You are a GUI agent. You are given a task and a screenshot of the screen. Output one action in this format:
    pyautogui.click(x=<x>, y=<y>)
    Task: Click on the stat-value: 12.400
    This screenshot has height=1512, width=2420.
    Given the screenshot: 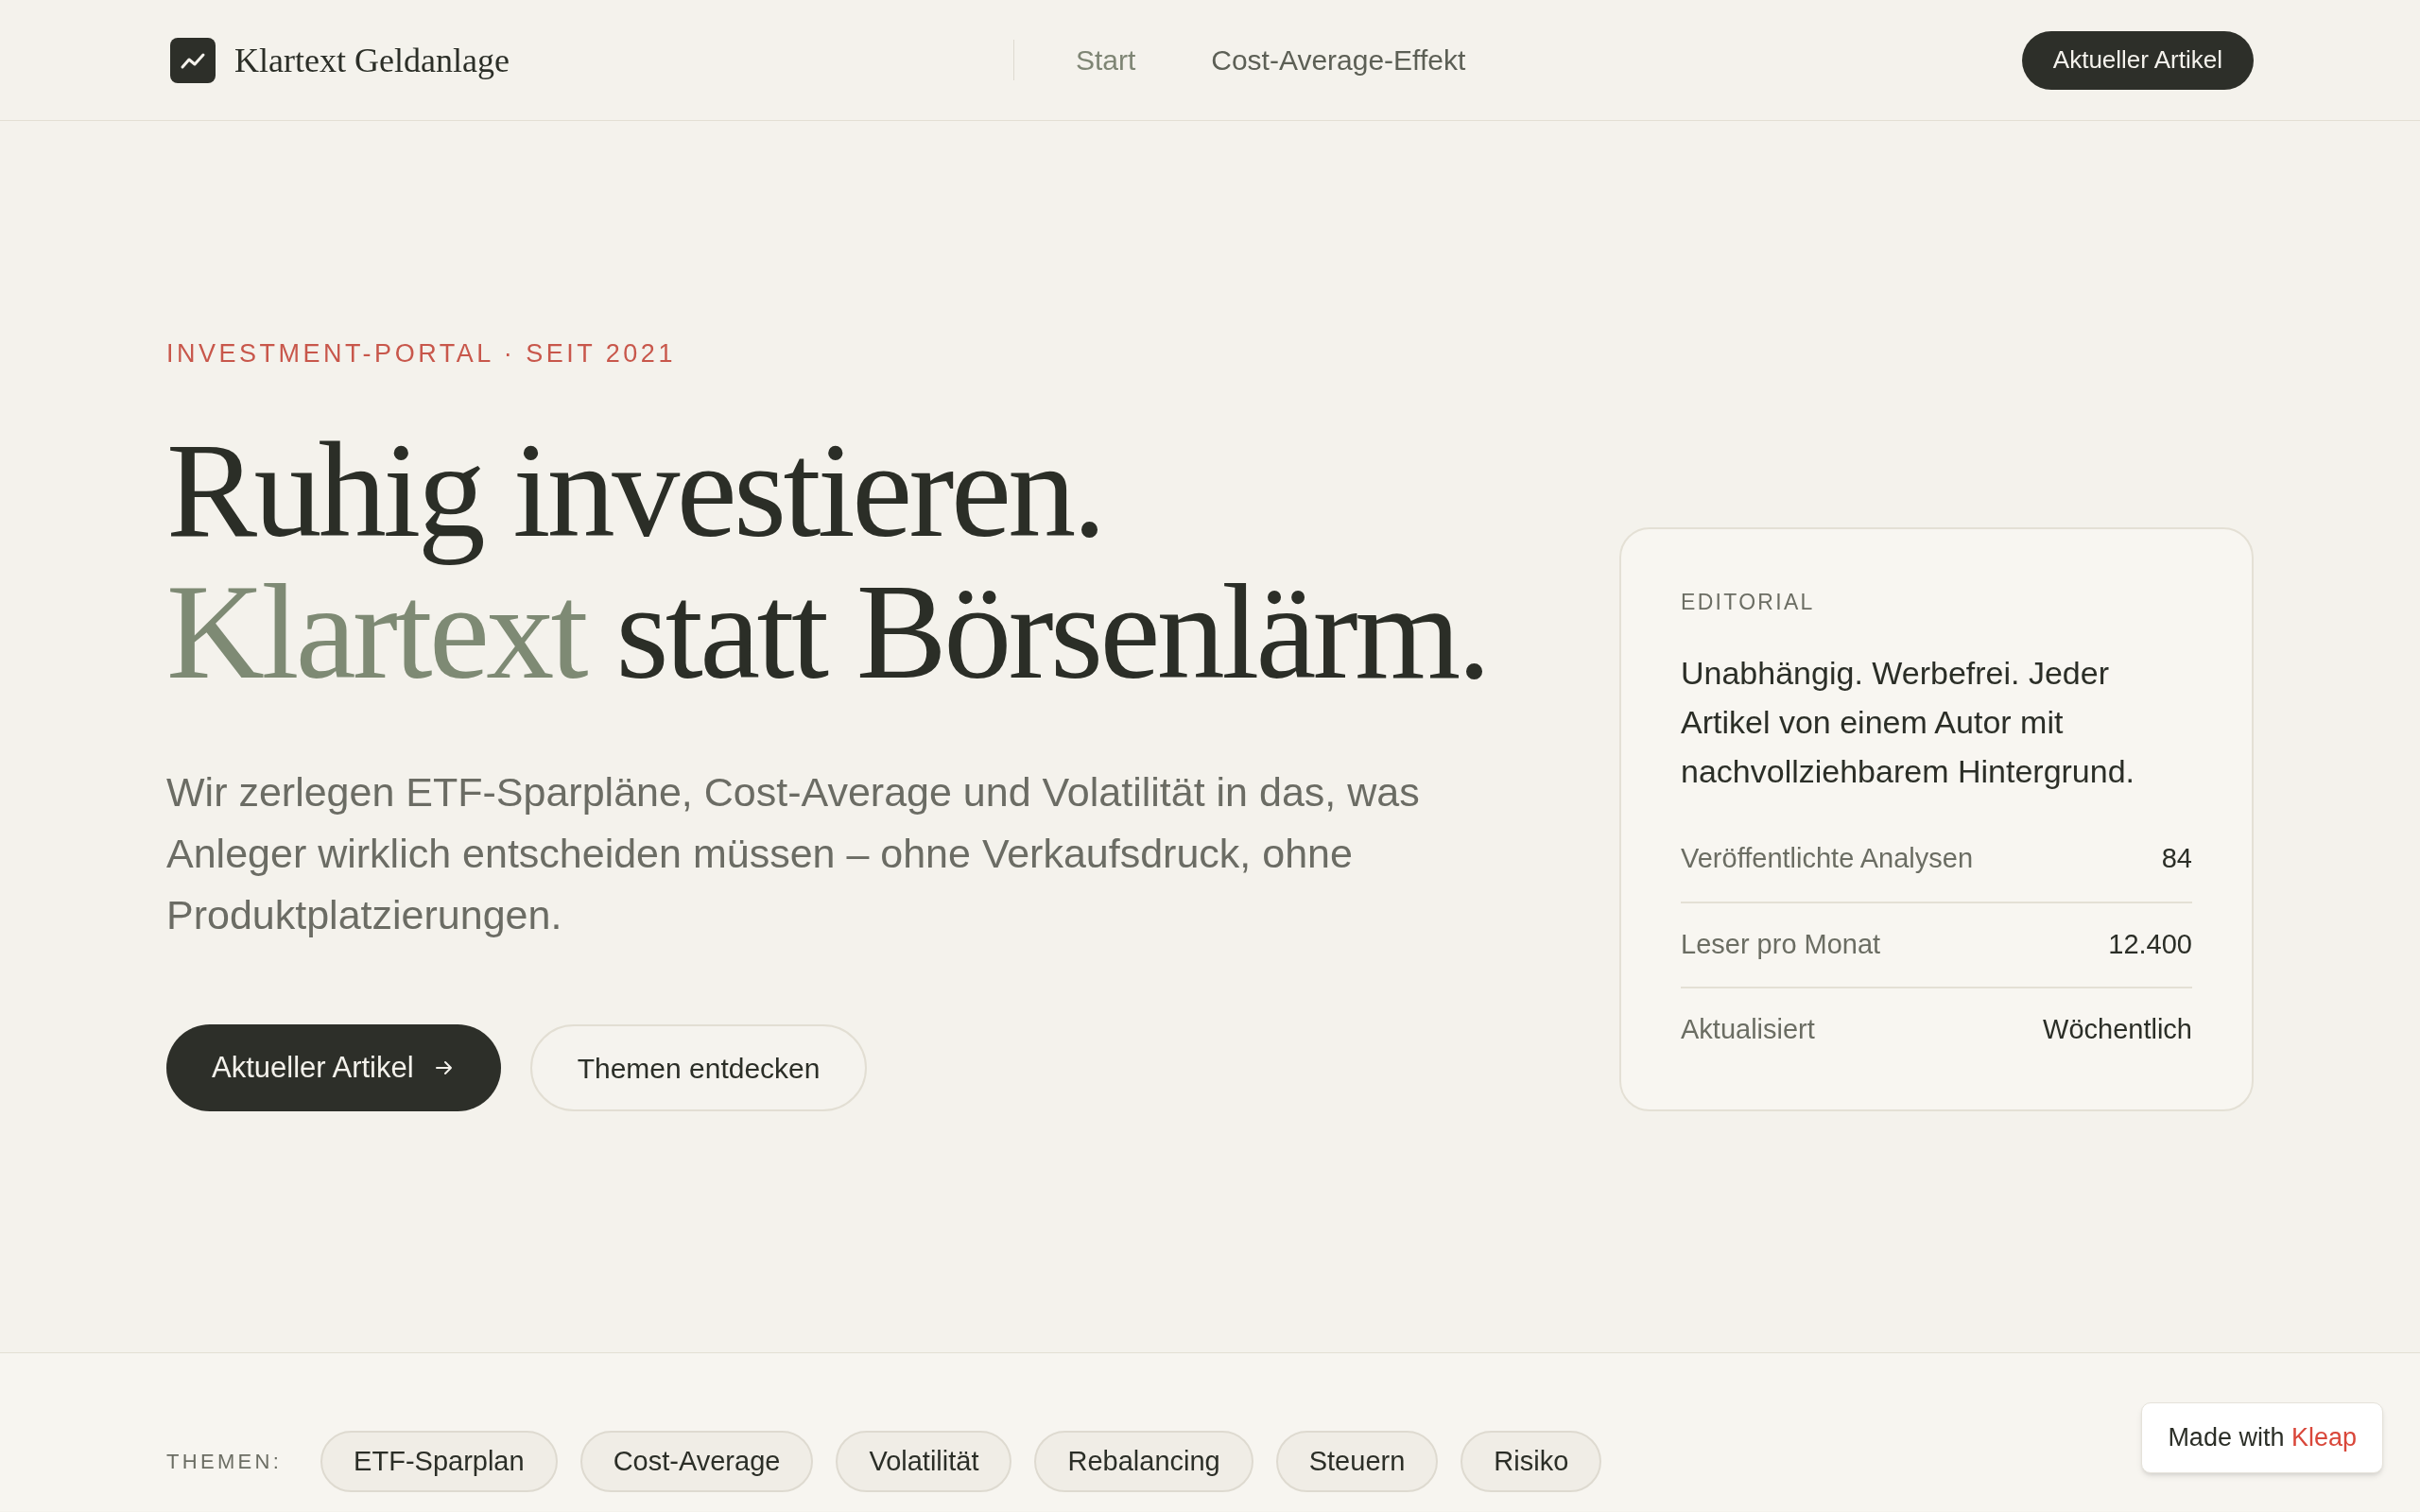 What is the action you would take?
    pyautogui.click(x=2150, y=945)
    